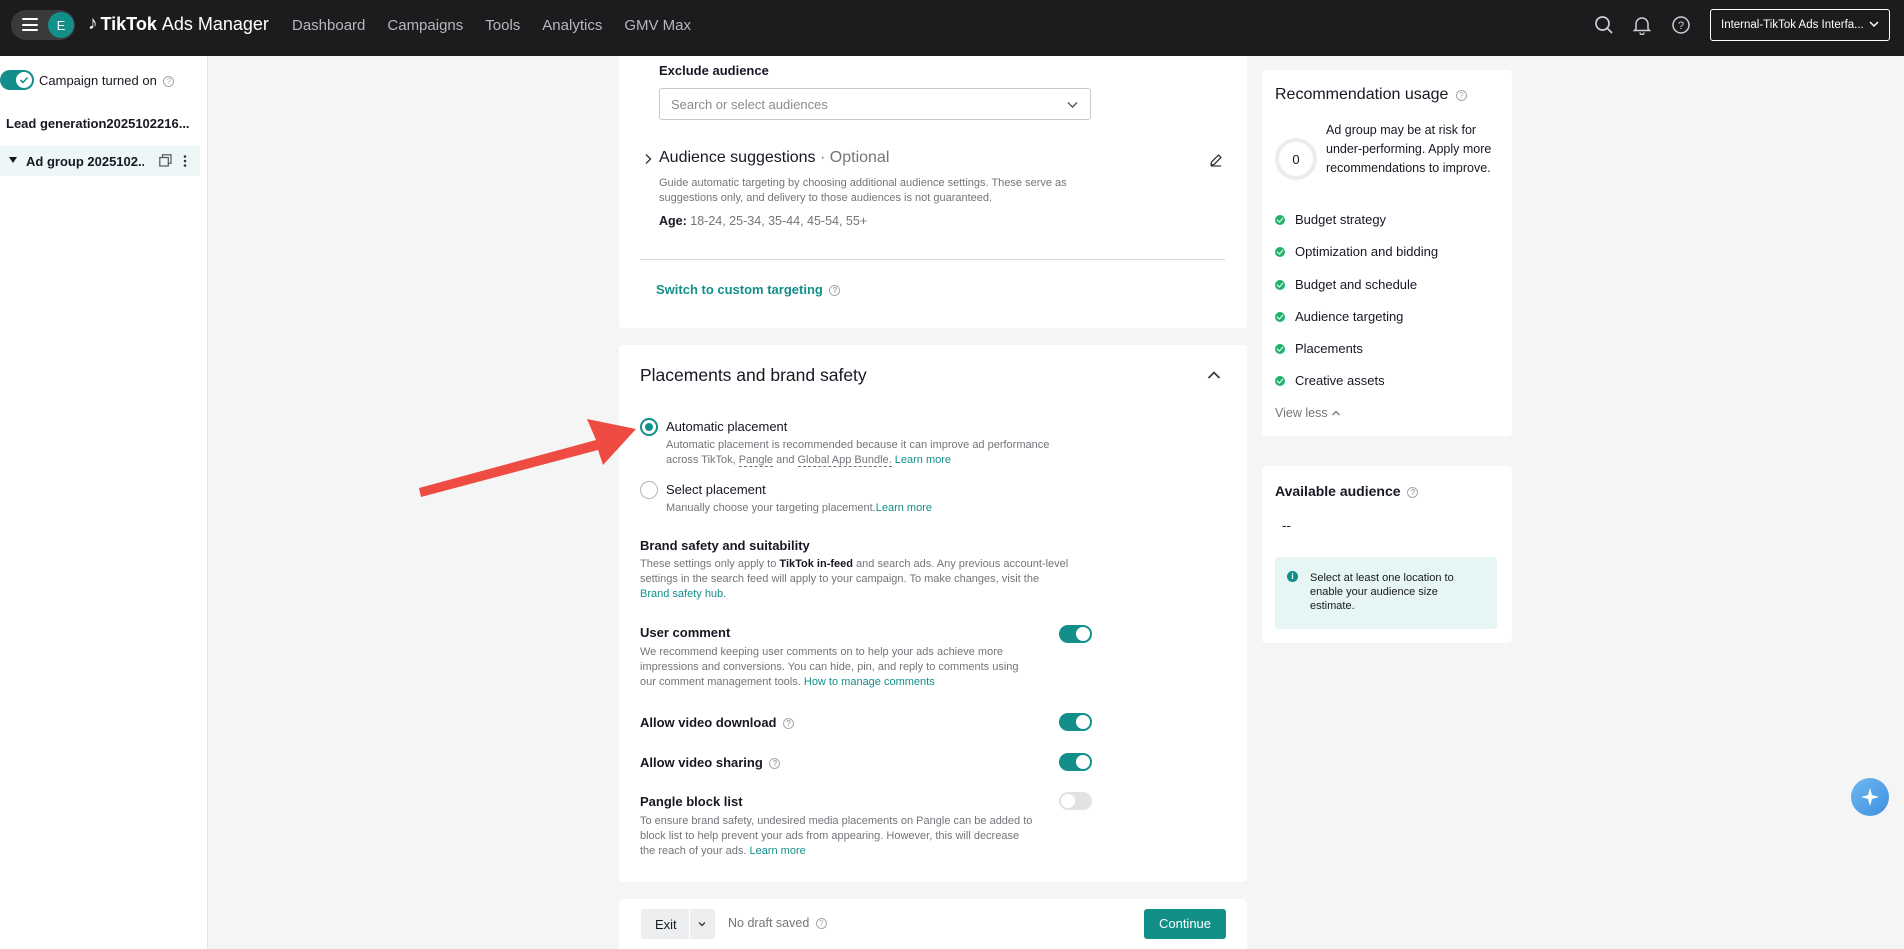 The height and width of the screenshot is (949, 1904). I want to click on draft-status-label: No draft saved, so click(769, 923).